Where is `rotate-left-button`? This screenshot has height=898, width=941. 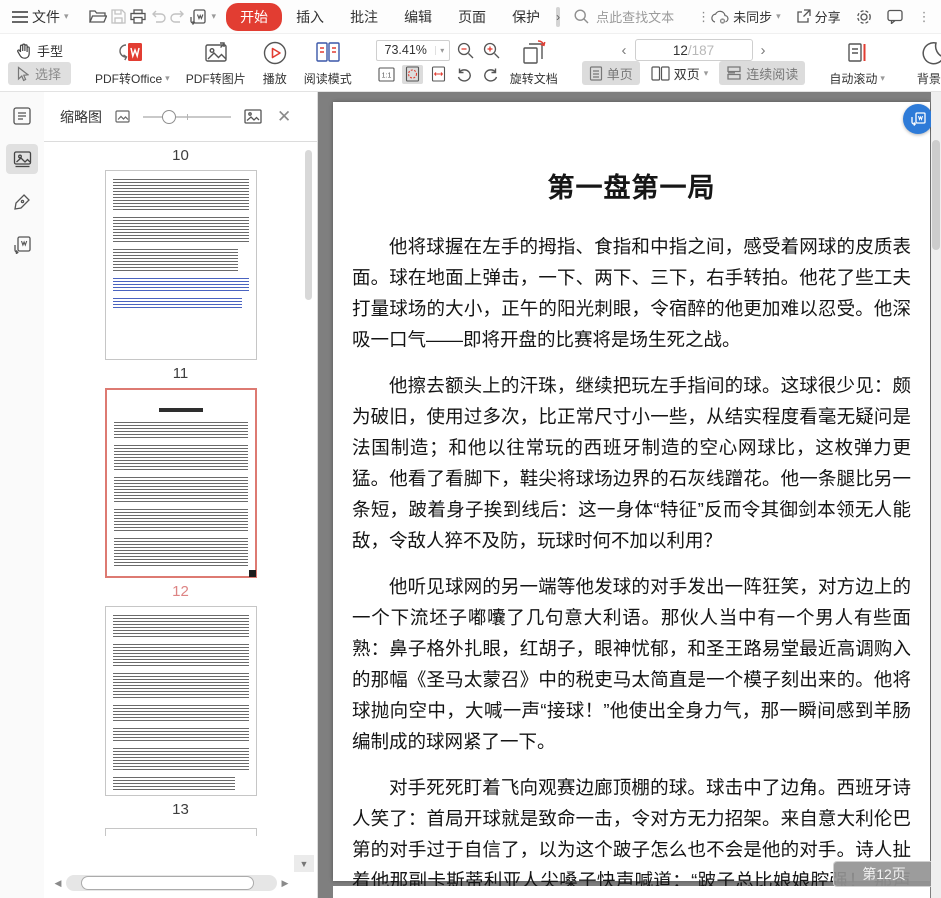 rotate-left-button is located at coordinates (464, 74).